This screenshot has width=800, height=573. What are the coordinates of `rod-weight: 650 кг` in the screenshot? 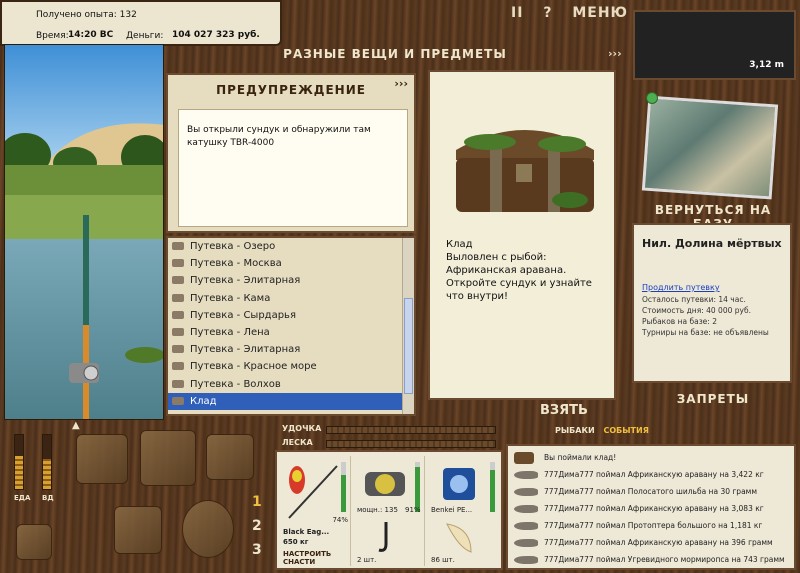 It's located at (296, 542).